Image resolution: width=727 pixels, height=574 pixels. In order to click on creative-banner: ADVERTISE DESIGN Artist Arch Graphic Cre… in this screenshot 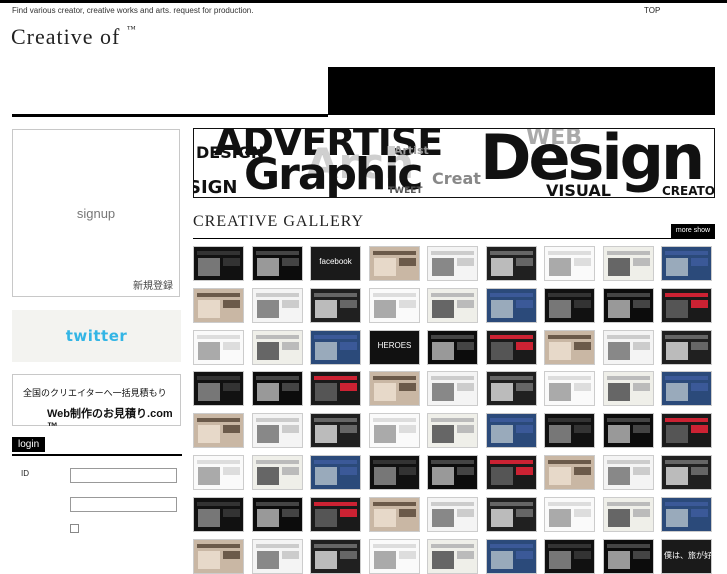, I will do `click(454, 163)`.